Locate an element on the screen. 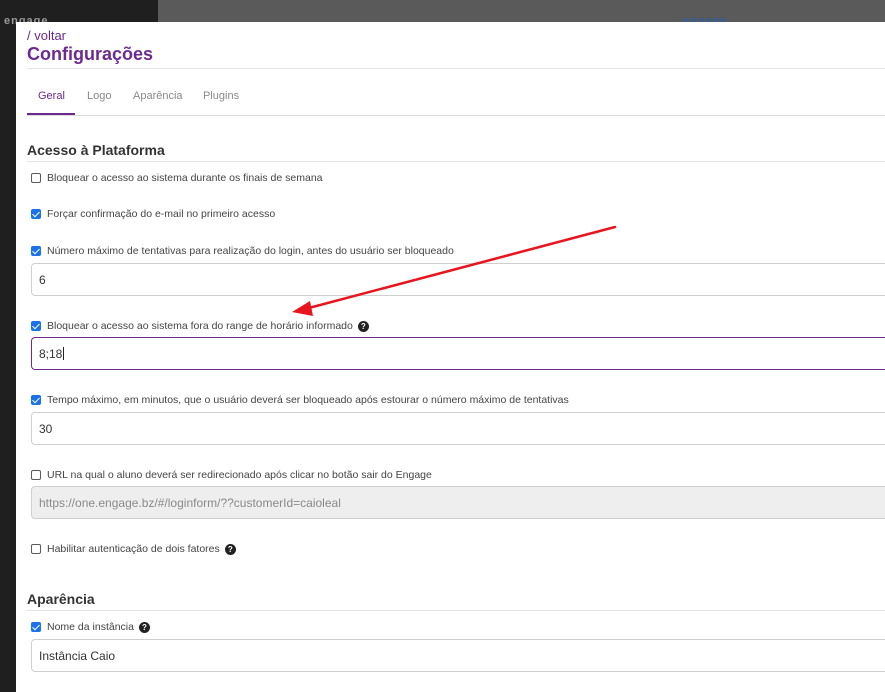 This screenshot has width=885, height=692. option-label: Habilitar autenticação de dois fatores is located at coordinates (133, 549).